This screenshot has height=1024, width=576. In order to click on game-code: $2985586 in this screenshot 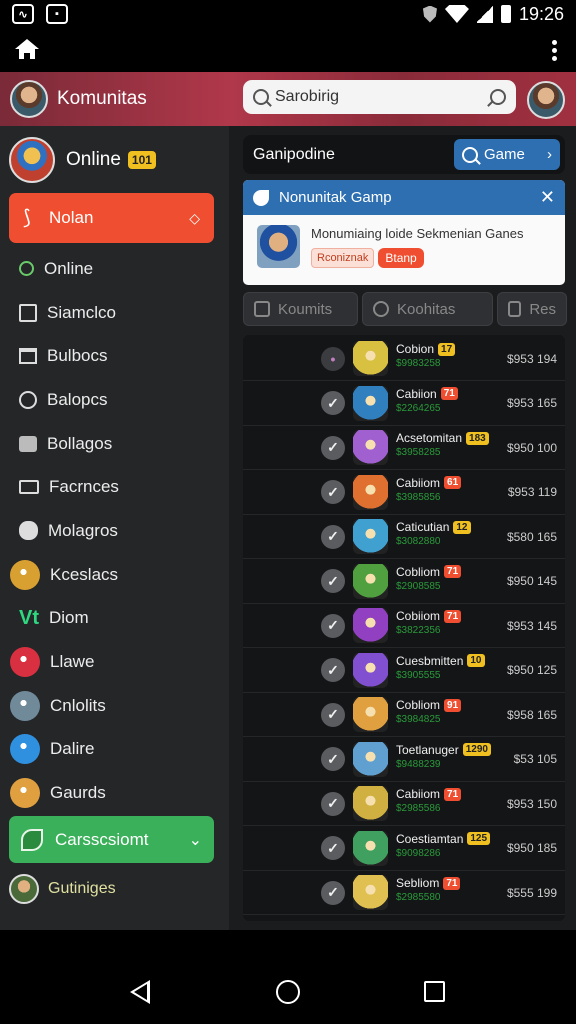, I will do `click(418, 808)`.